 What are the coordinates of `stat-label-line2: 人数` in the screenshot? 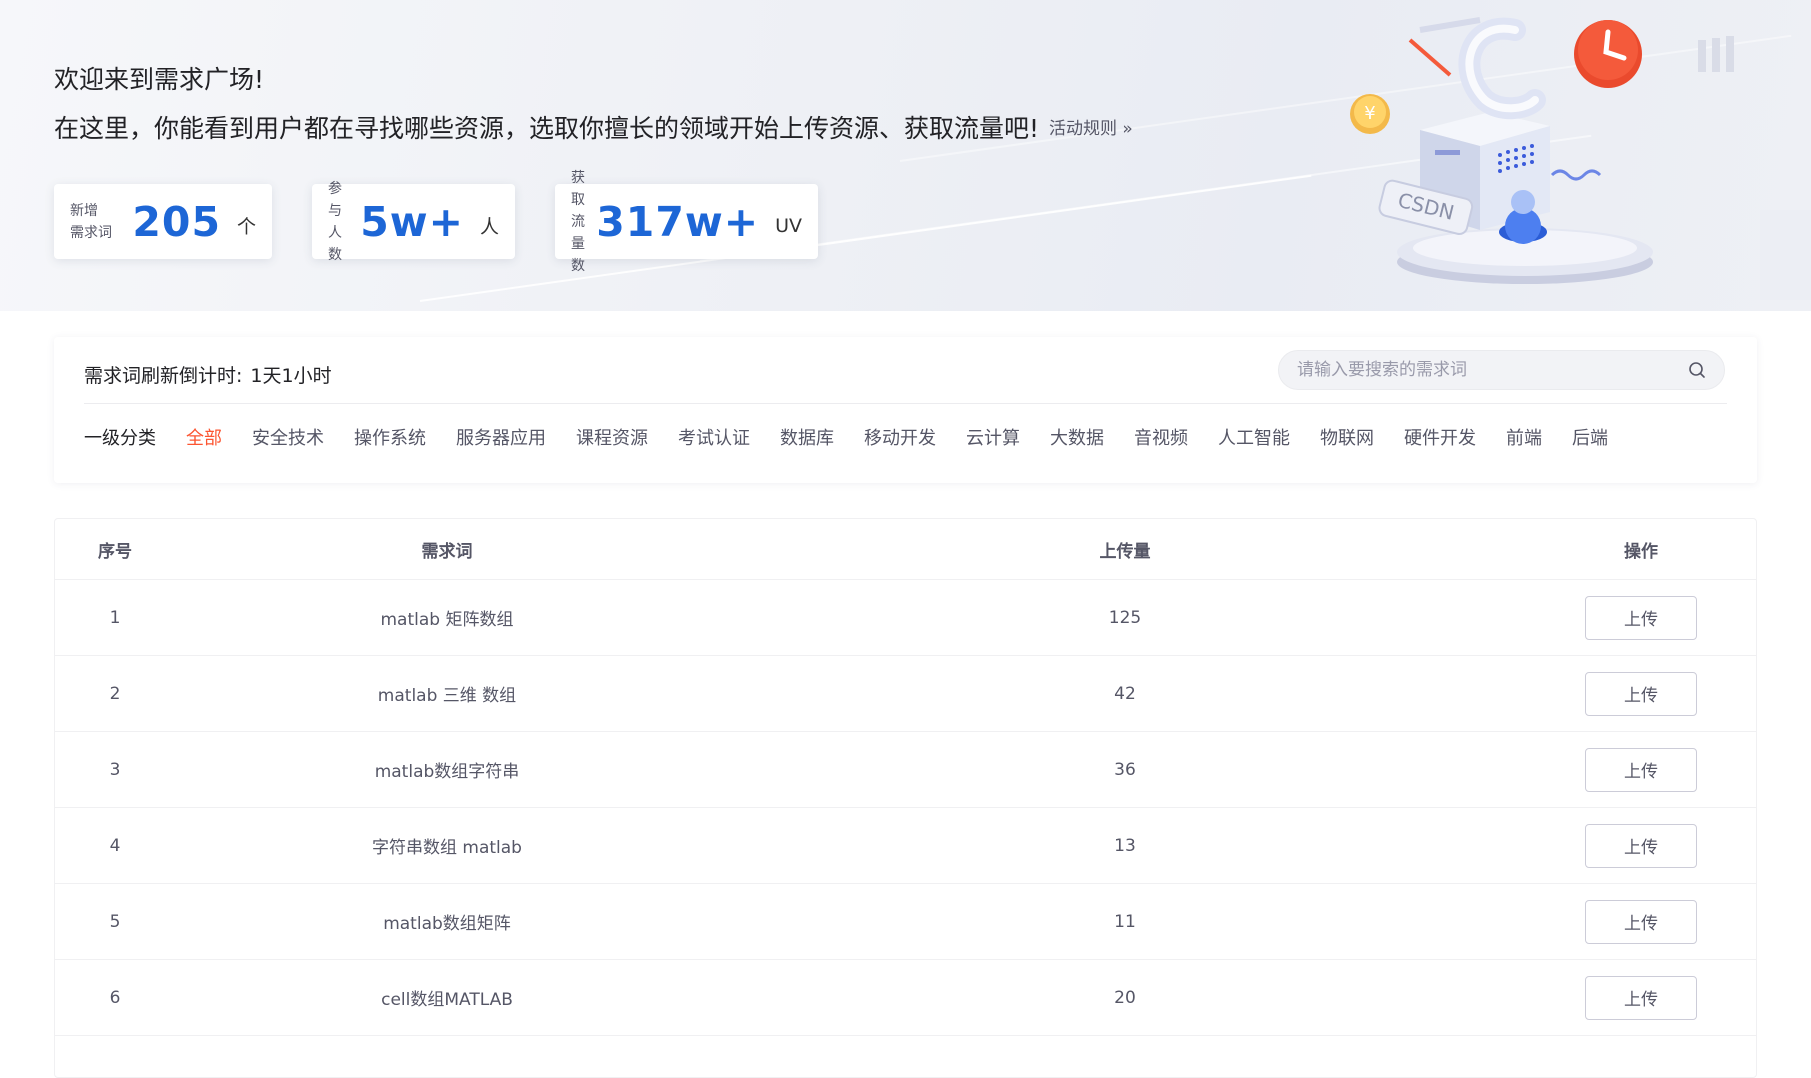 It's located at (335, 243).